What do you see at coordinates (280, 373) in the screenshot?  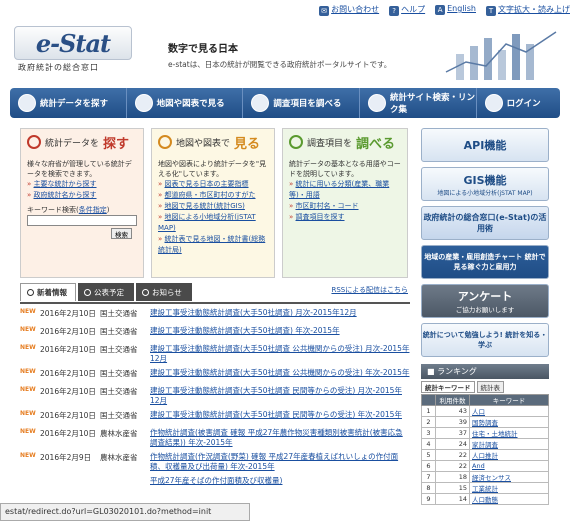 I see `news-title-link: 建設工事受注動態統計調査(大手50社調査 公共機関からの受注) 年次-2015年` at bounding box center [280, 373].